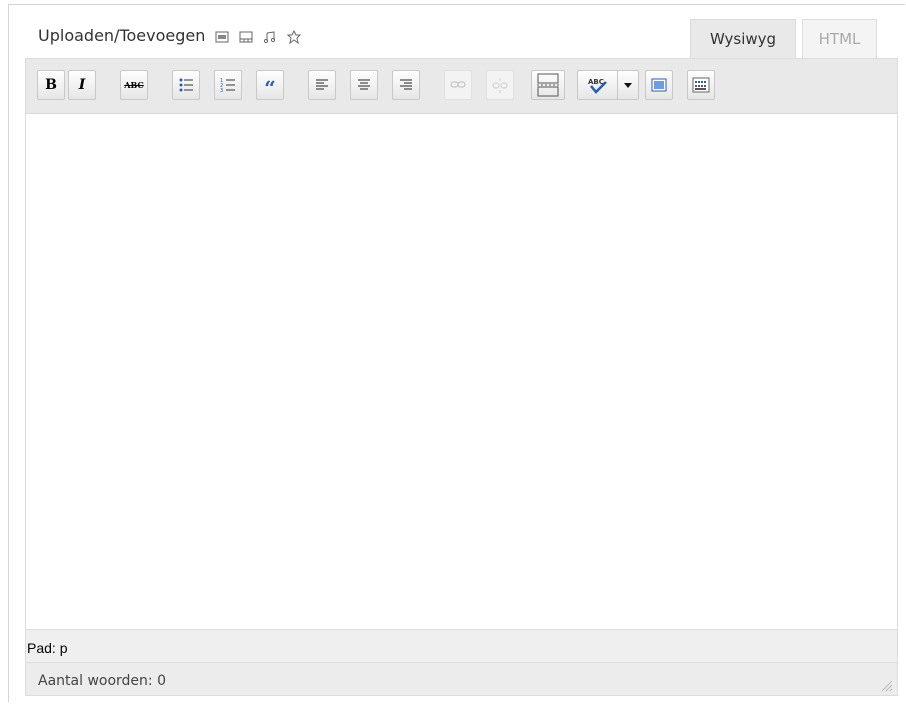  I want to click on blockquote-icon: “, so click(270, 88).